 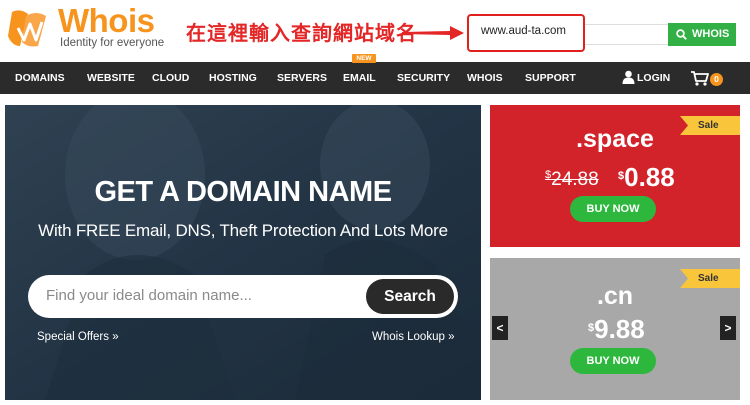 What do you see at coordinates (485, 78) in the screenshot?
I see `nav-item-whois: WHOIS` at bounding box center [485, 78].